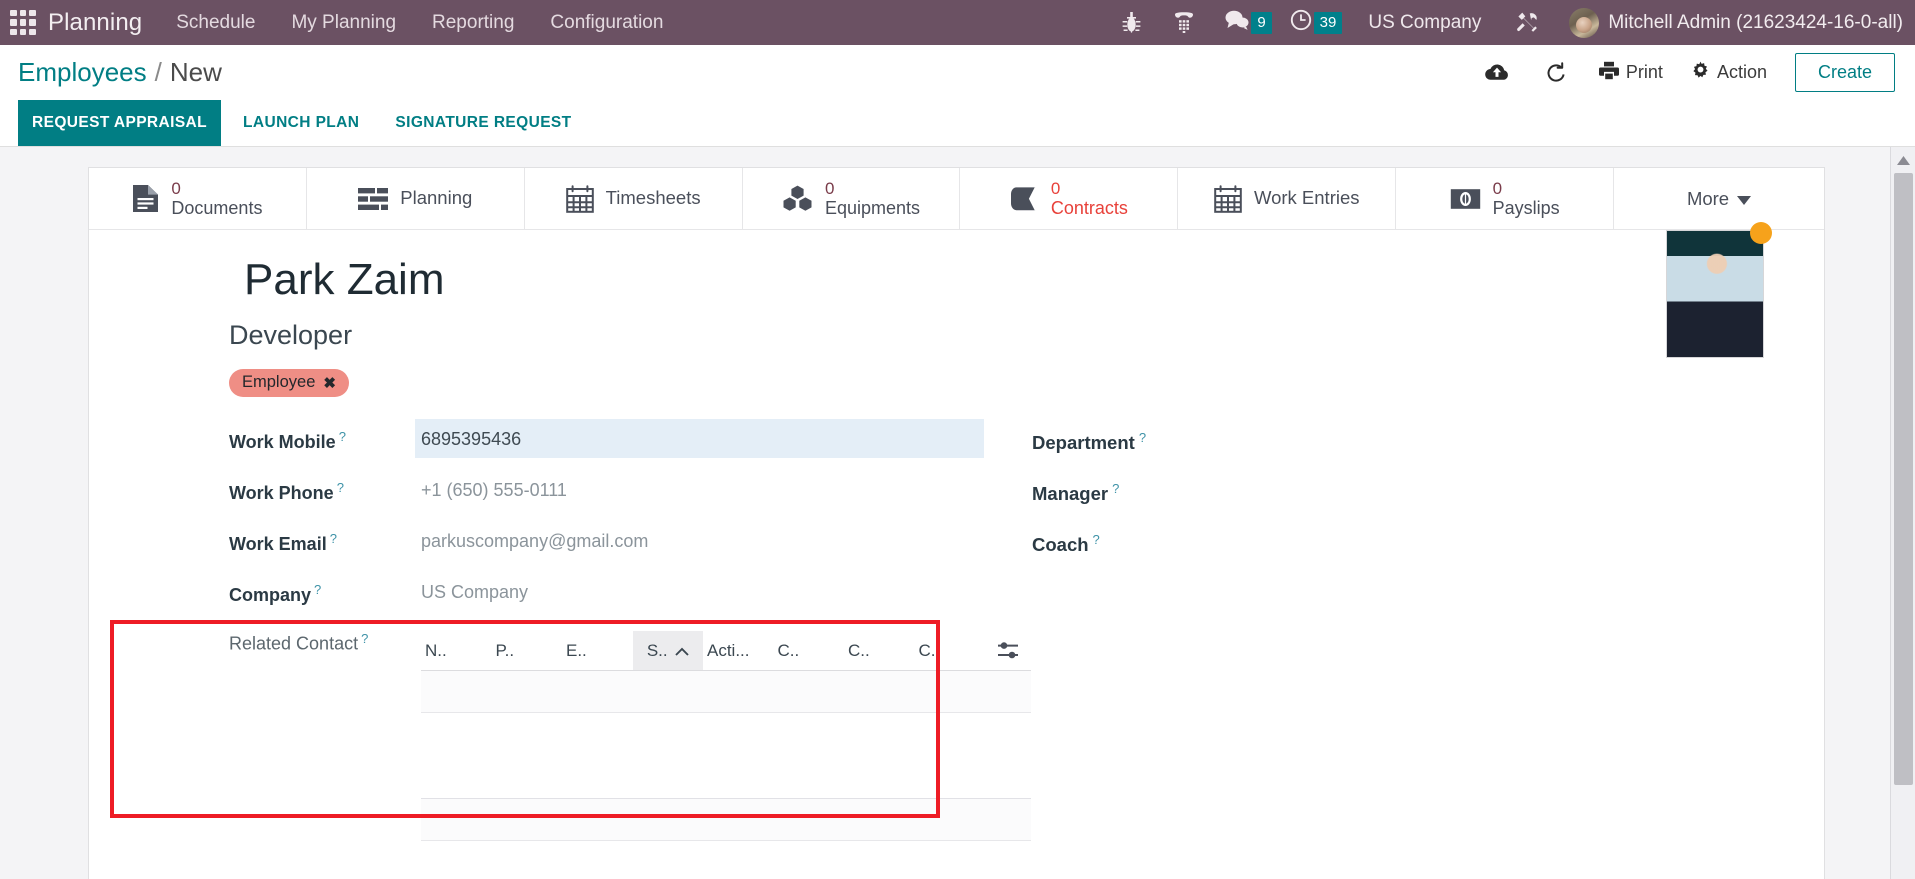 The height and width of the screenshot is (879, 1915). I want to click on work-email-field: parkuscompany@gmail.com, so click(699, 540).